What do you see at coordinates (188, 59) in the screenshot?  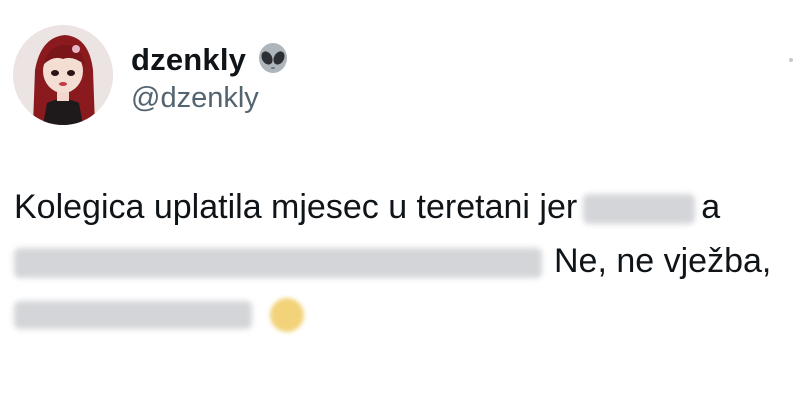 I see `display-name: dzenkly` at bounding box center [188, 59].